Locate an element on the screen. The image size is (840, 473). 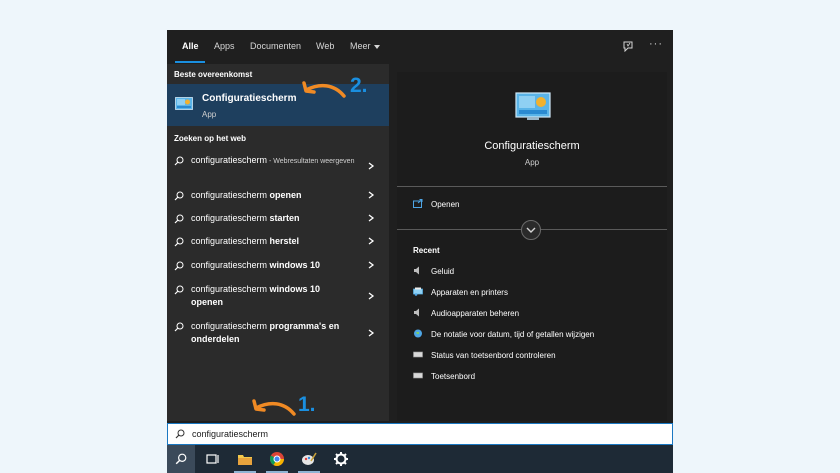
tab-all: Alle is located at coordinates (190, 46).